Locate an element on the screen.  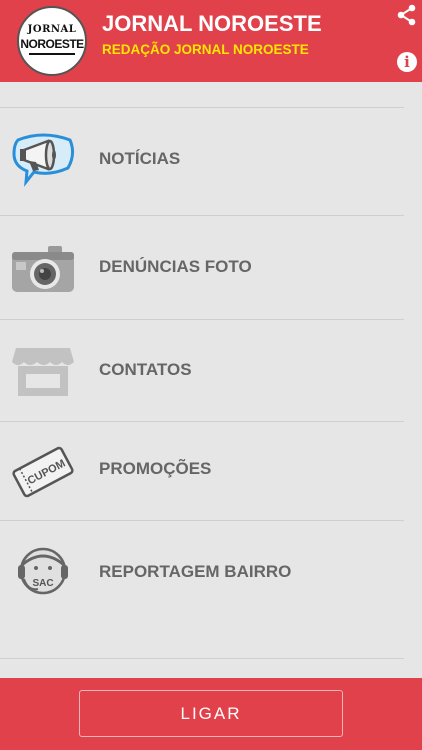
menu-item-label: REPORTAGEM BAIRRO is located at coordinates (195, 571).